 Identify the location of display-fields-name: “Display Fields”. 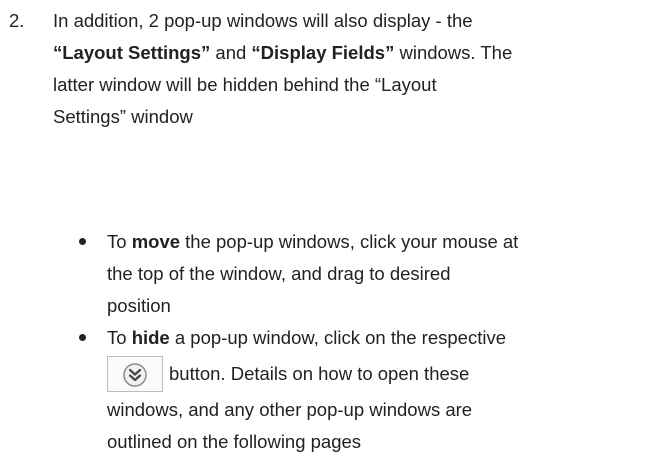
(323, 52).